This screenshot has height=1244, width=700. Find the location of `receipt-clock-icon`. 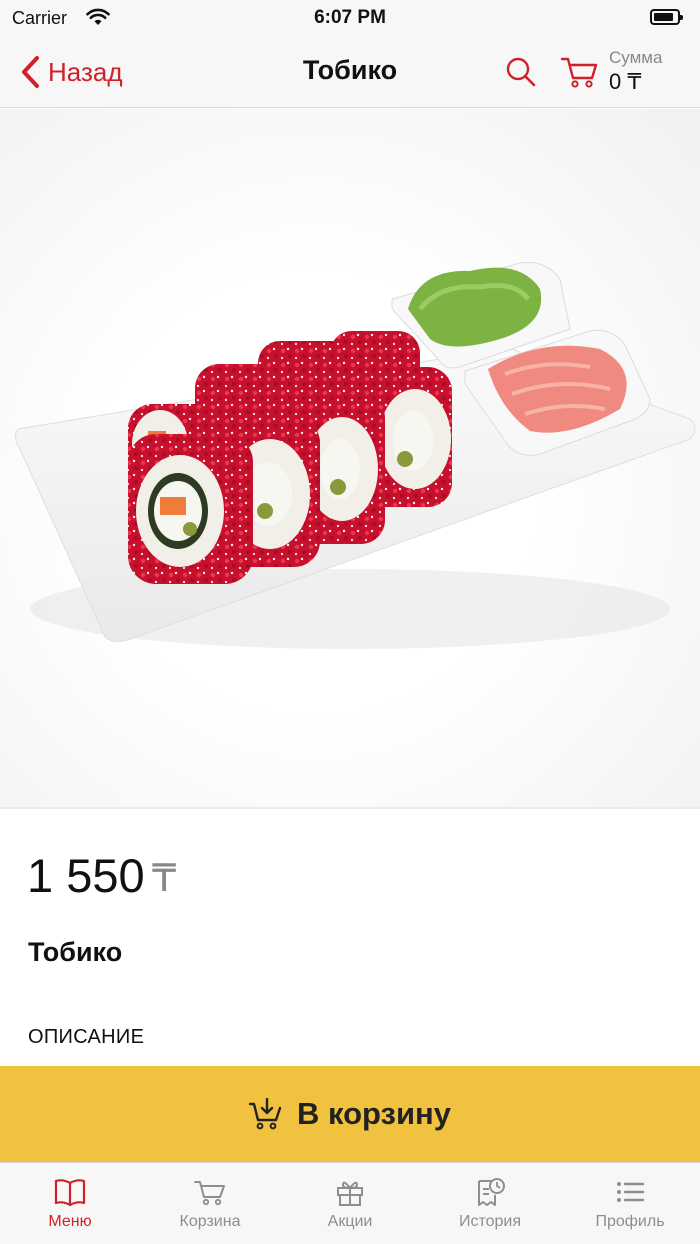

receipt-clock-icon is located at coordinates (491, 1192).